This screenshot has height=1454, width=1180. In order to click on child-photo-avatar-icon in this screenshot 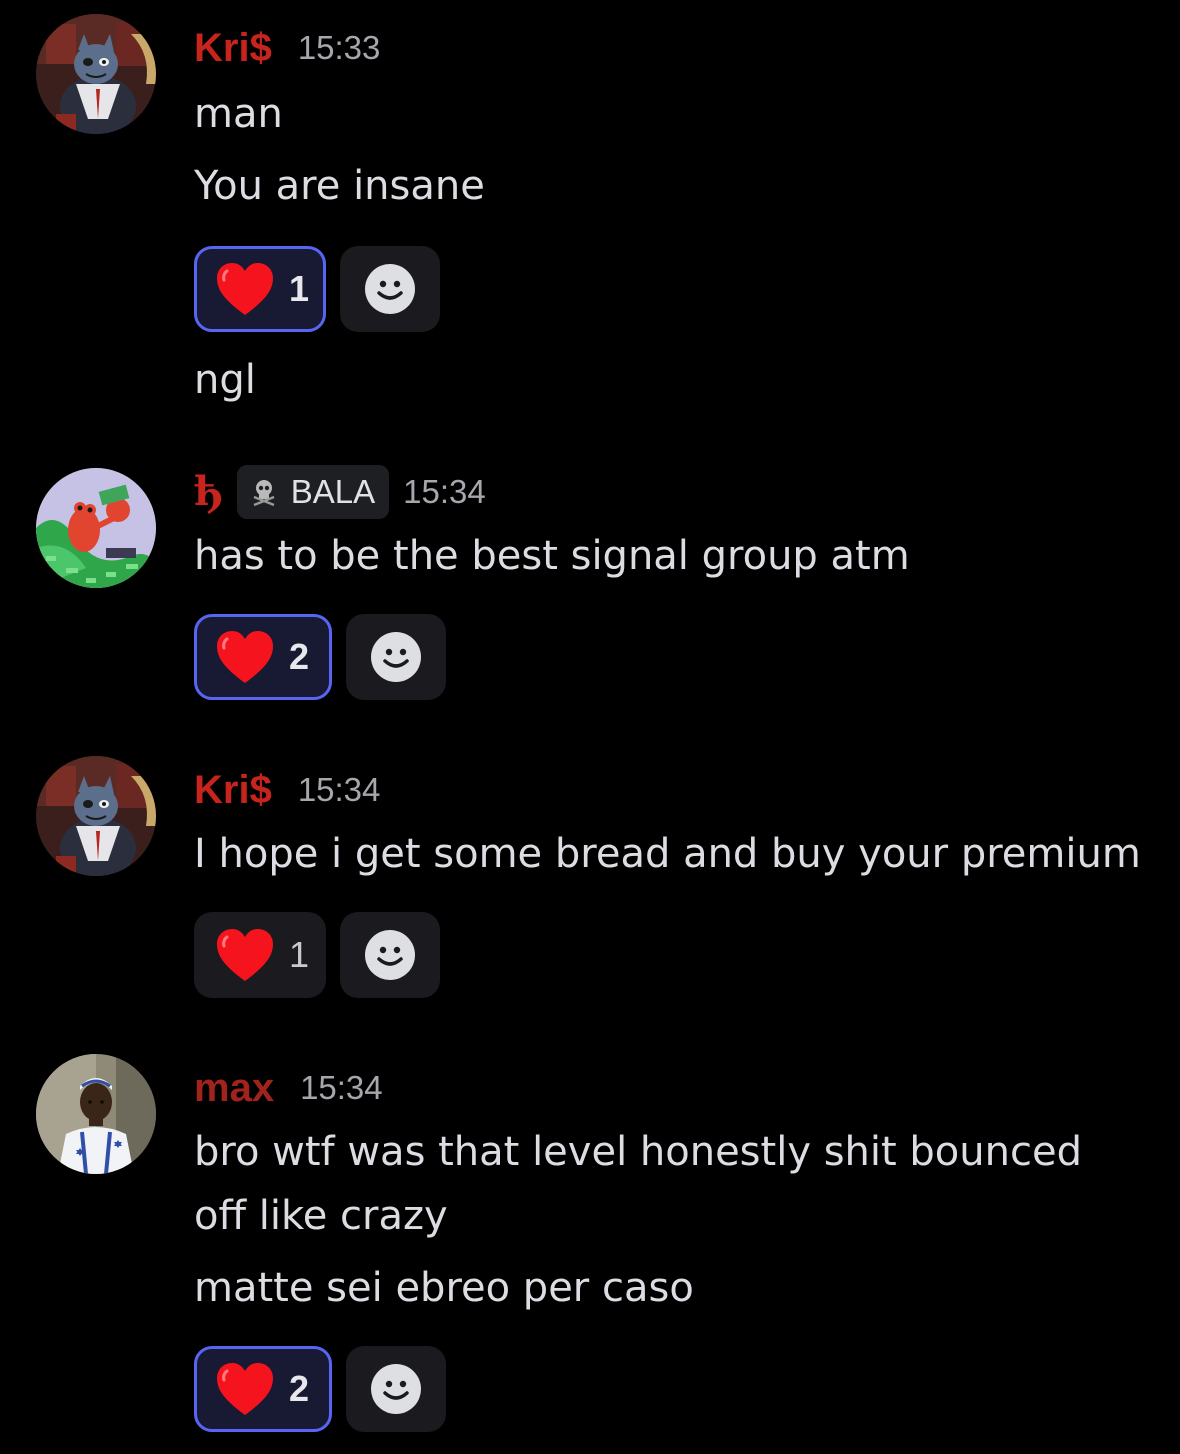, I will do `click(96, 1114)`.